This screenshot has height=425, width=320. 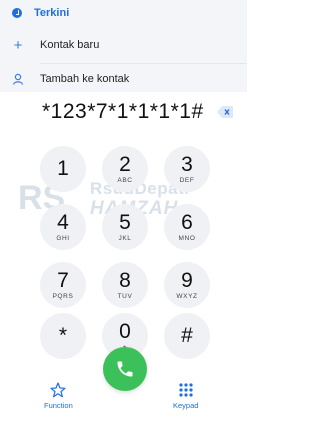 I want to click on key-letters: GHI, so click(x=63, y=238).